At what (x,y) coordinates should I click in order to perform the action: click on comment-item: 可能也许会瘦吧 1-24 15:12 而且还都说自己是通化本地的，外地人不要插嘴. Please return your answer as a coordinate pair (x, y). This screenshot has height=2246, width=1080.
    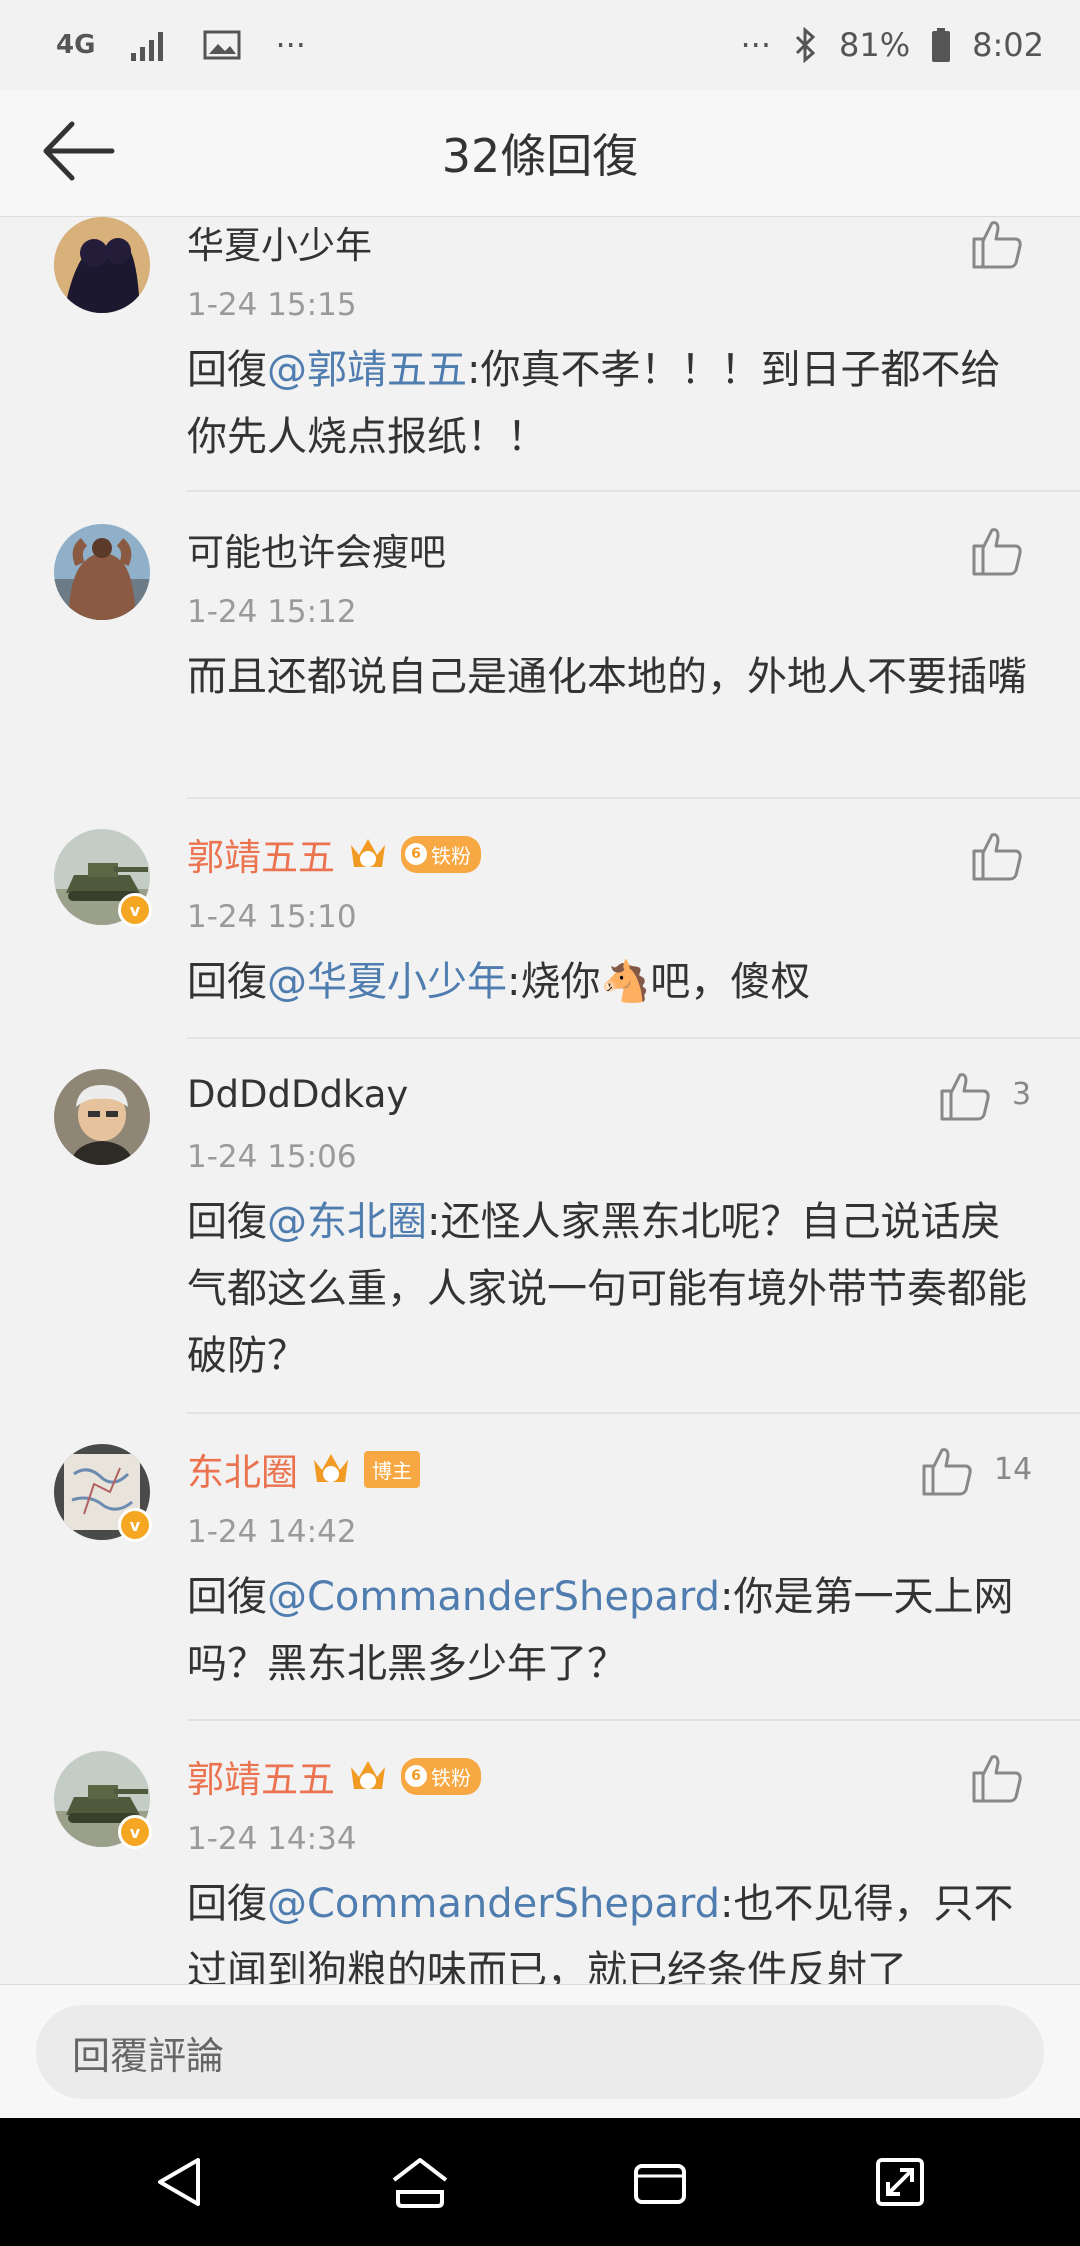
    Looking at the image, I should click on (540, 645).